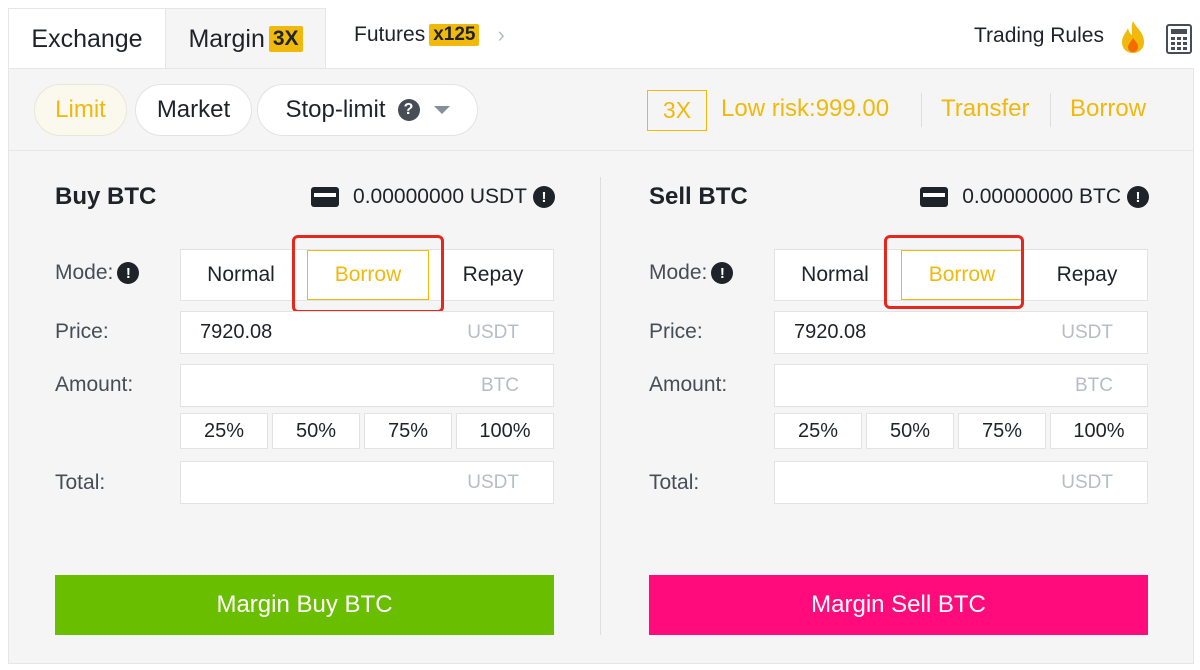  I want to click on buy-price-value: 7920.08, so click(236, 332).